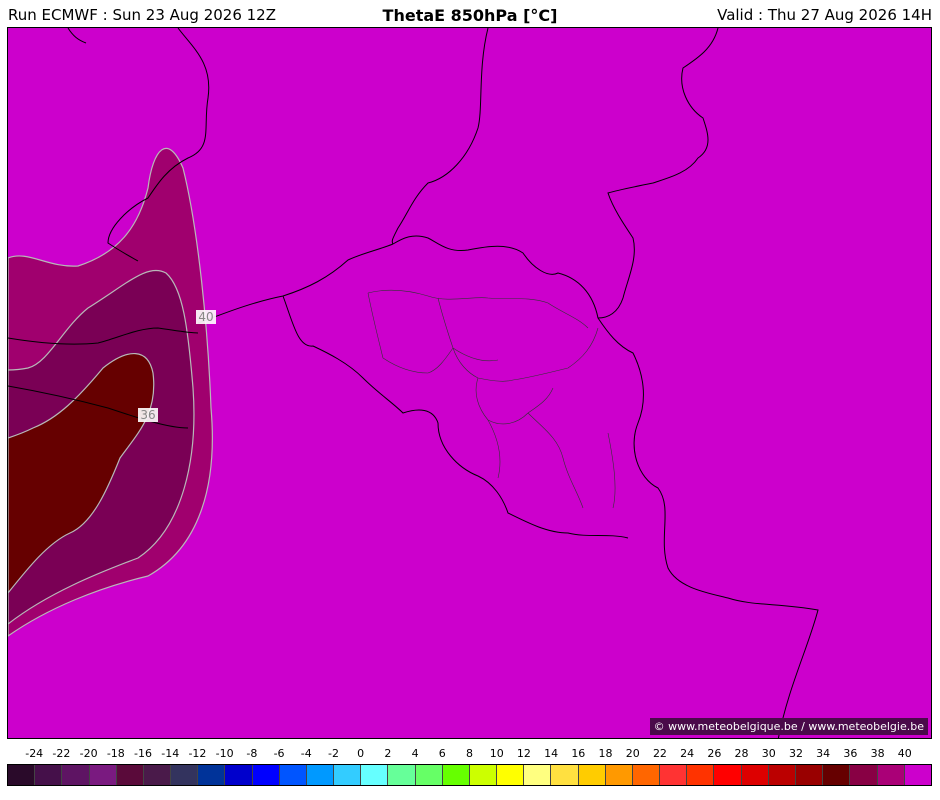  I want to click on legend-label: 8, so click(469, 753).